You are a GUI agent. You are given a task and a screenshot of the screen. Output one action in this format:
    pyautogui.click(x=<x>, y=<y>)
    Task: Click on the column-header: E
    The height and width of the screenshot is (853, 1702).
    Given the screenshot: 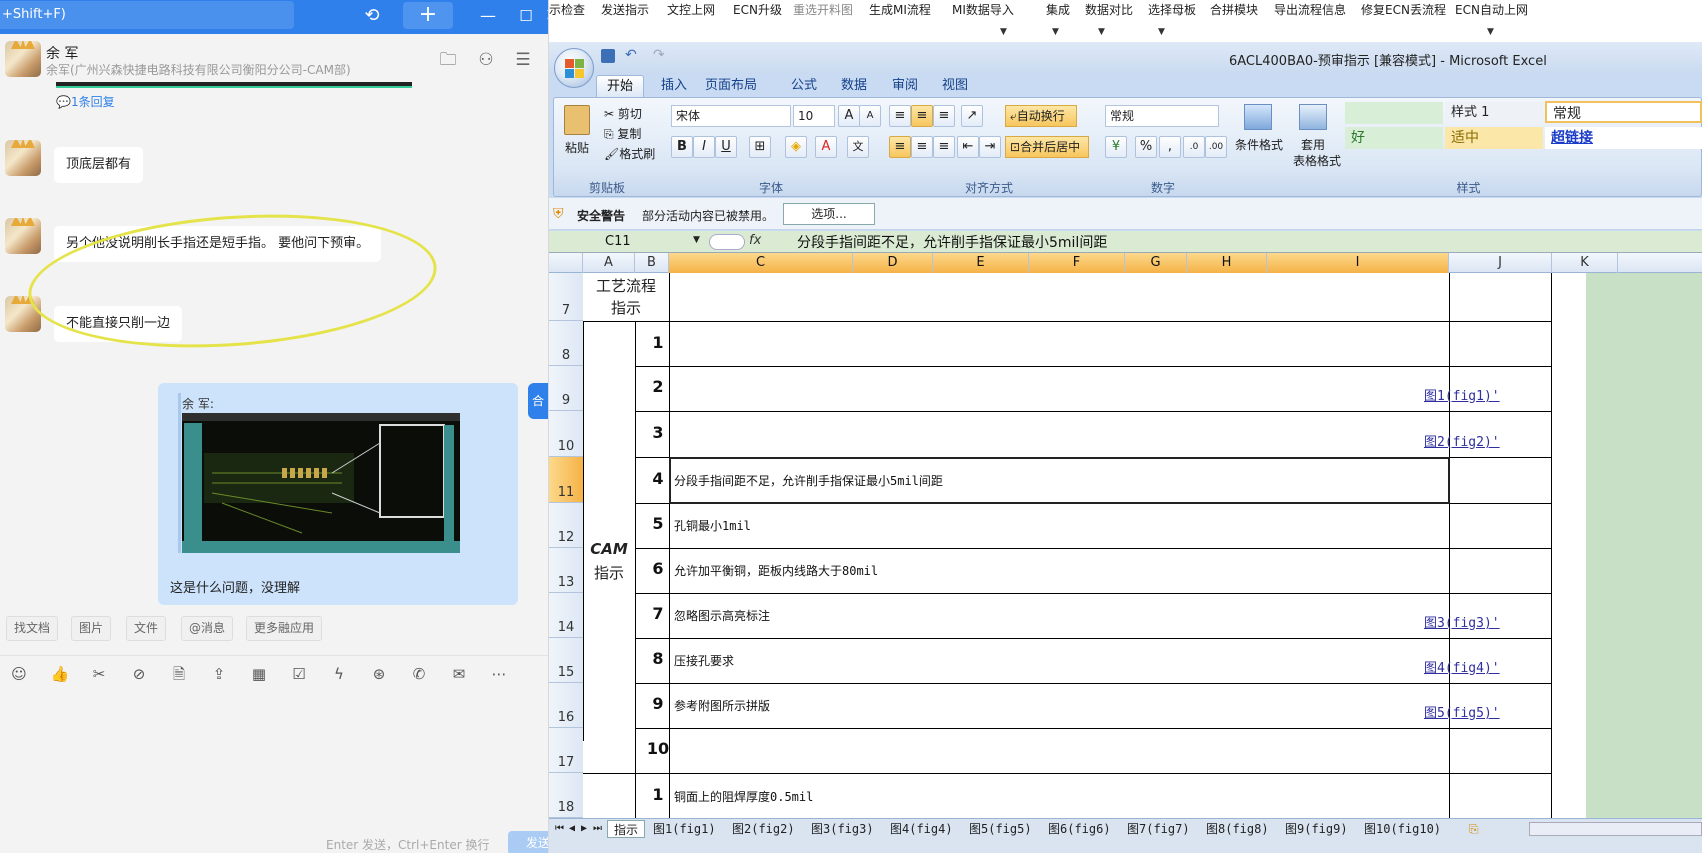 What is the action you would take?
    pyautogui.click(x=981, y=263)
    